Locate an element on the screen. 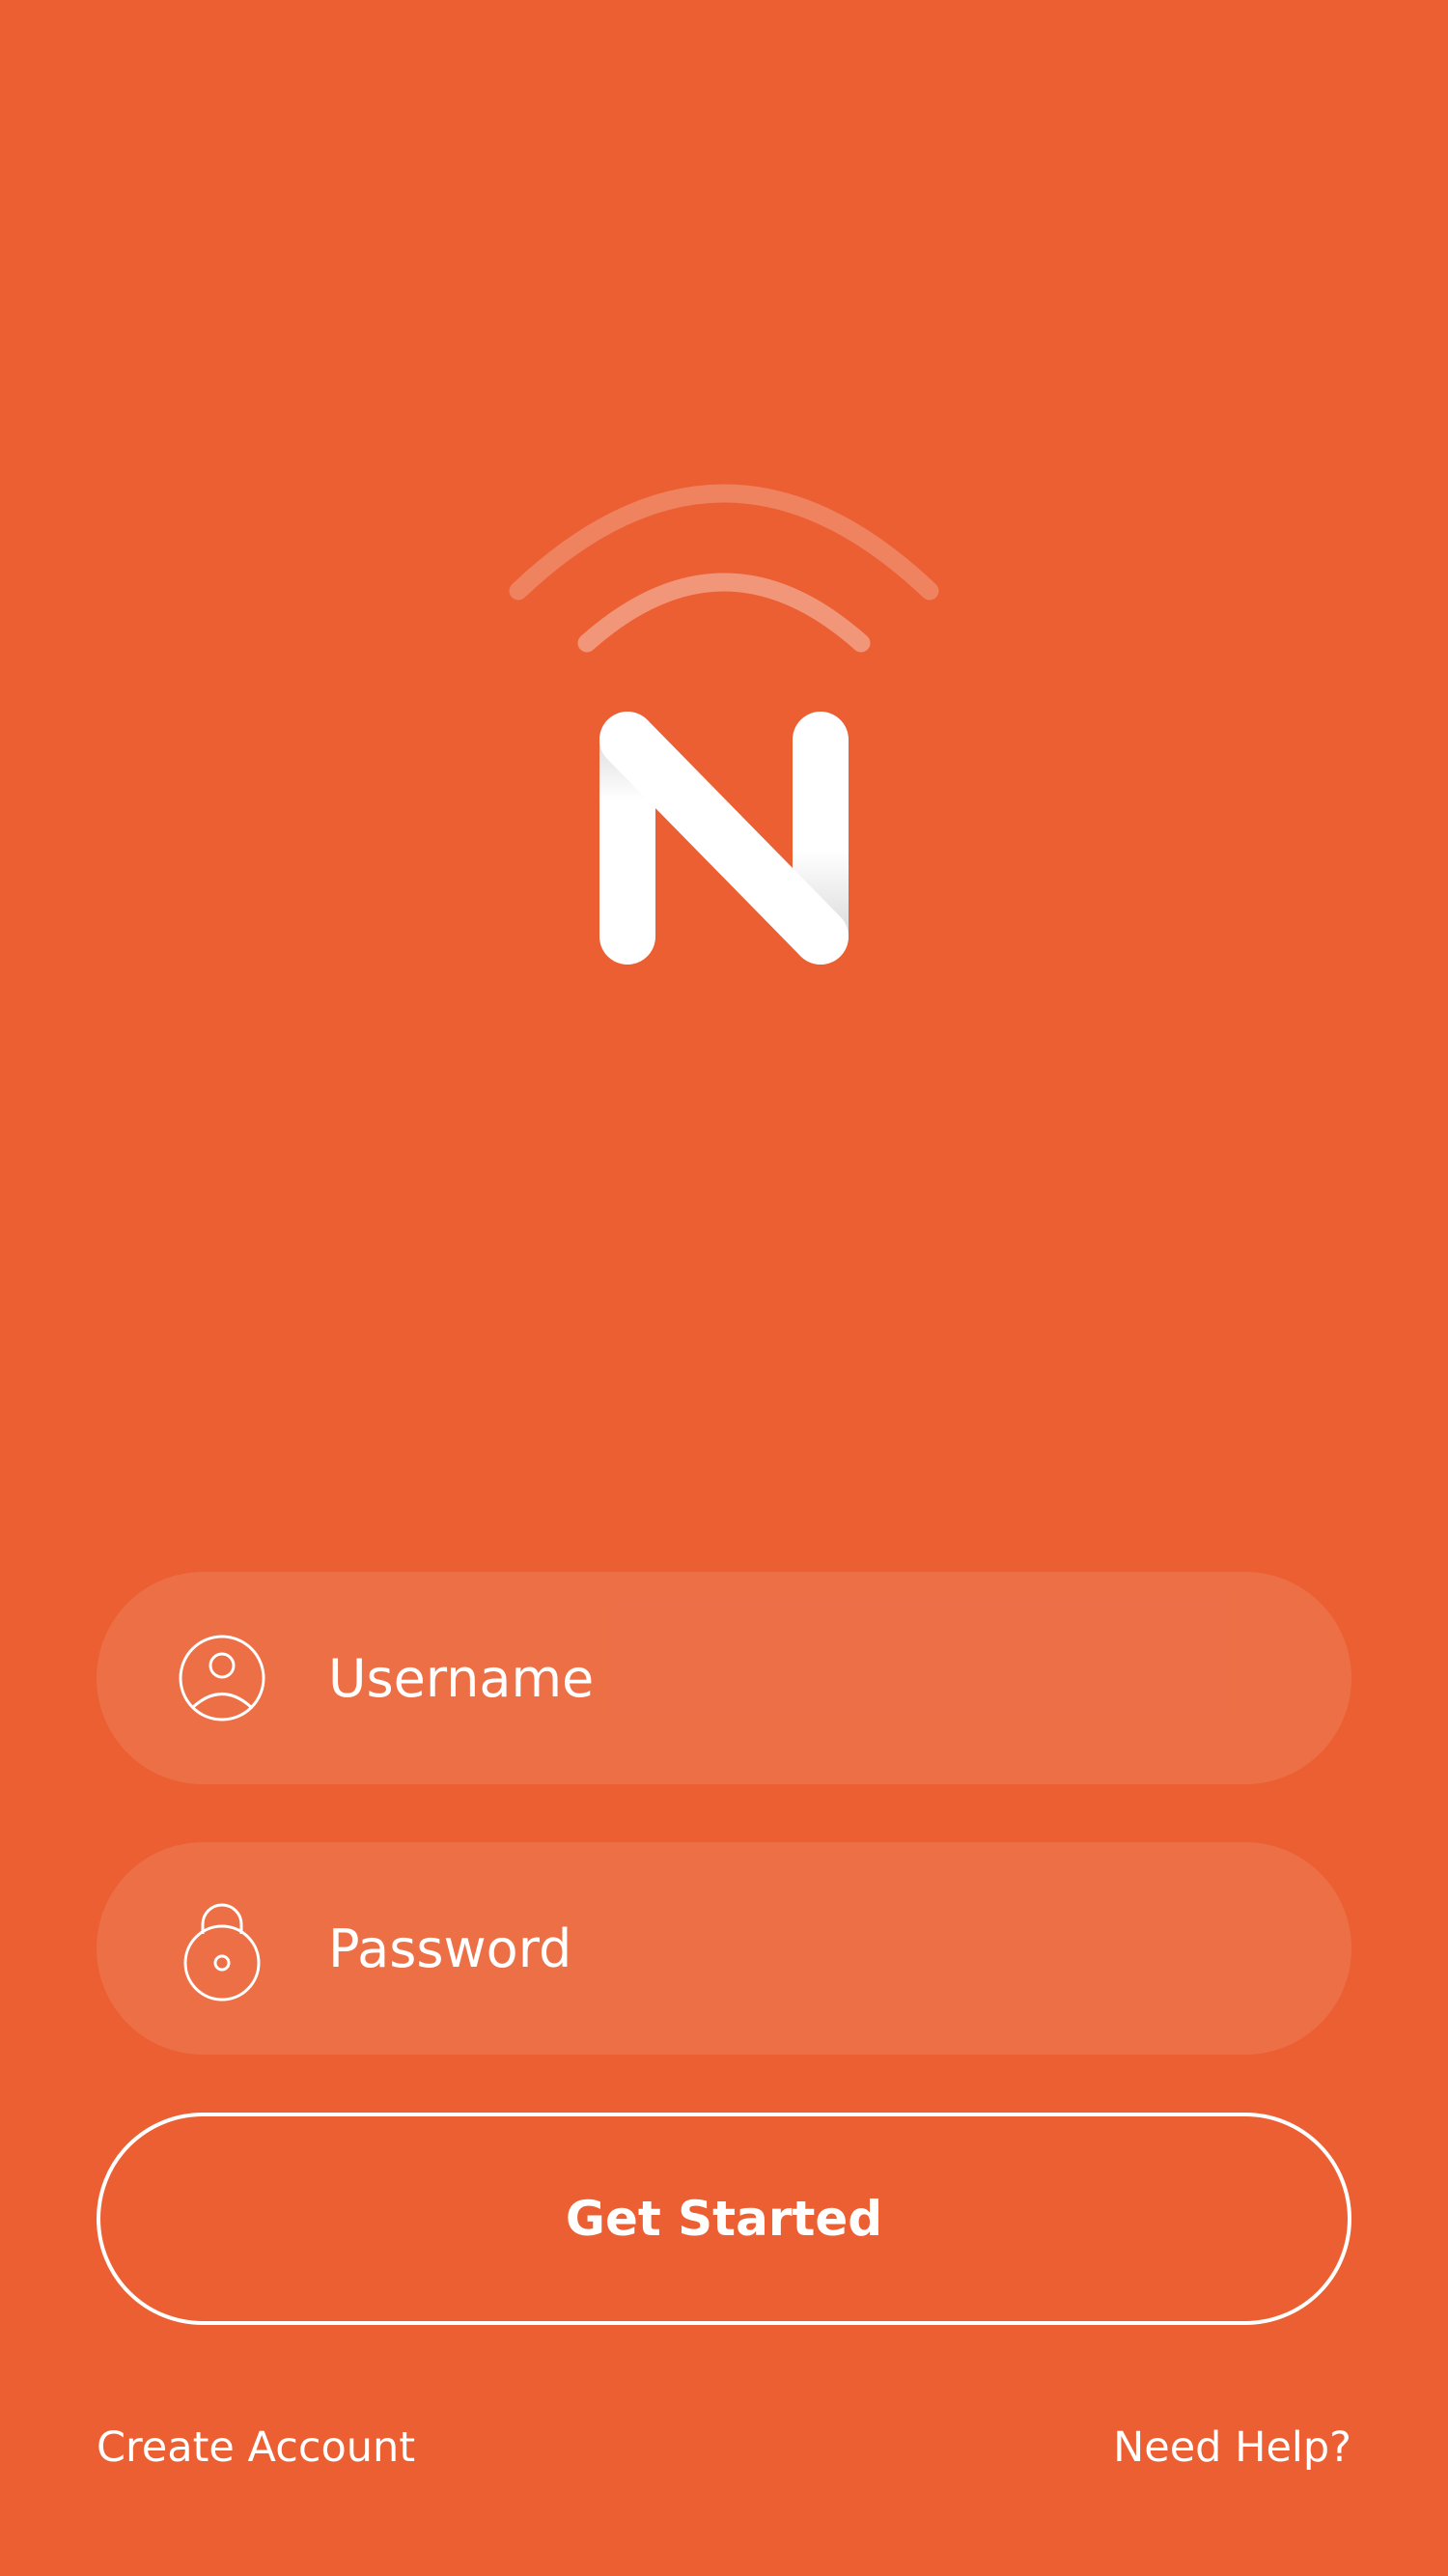 The image size is (1448, 2576). signal-arc-inner is located at coordinates (724, 613).